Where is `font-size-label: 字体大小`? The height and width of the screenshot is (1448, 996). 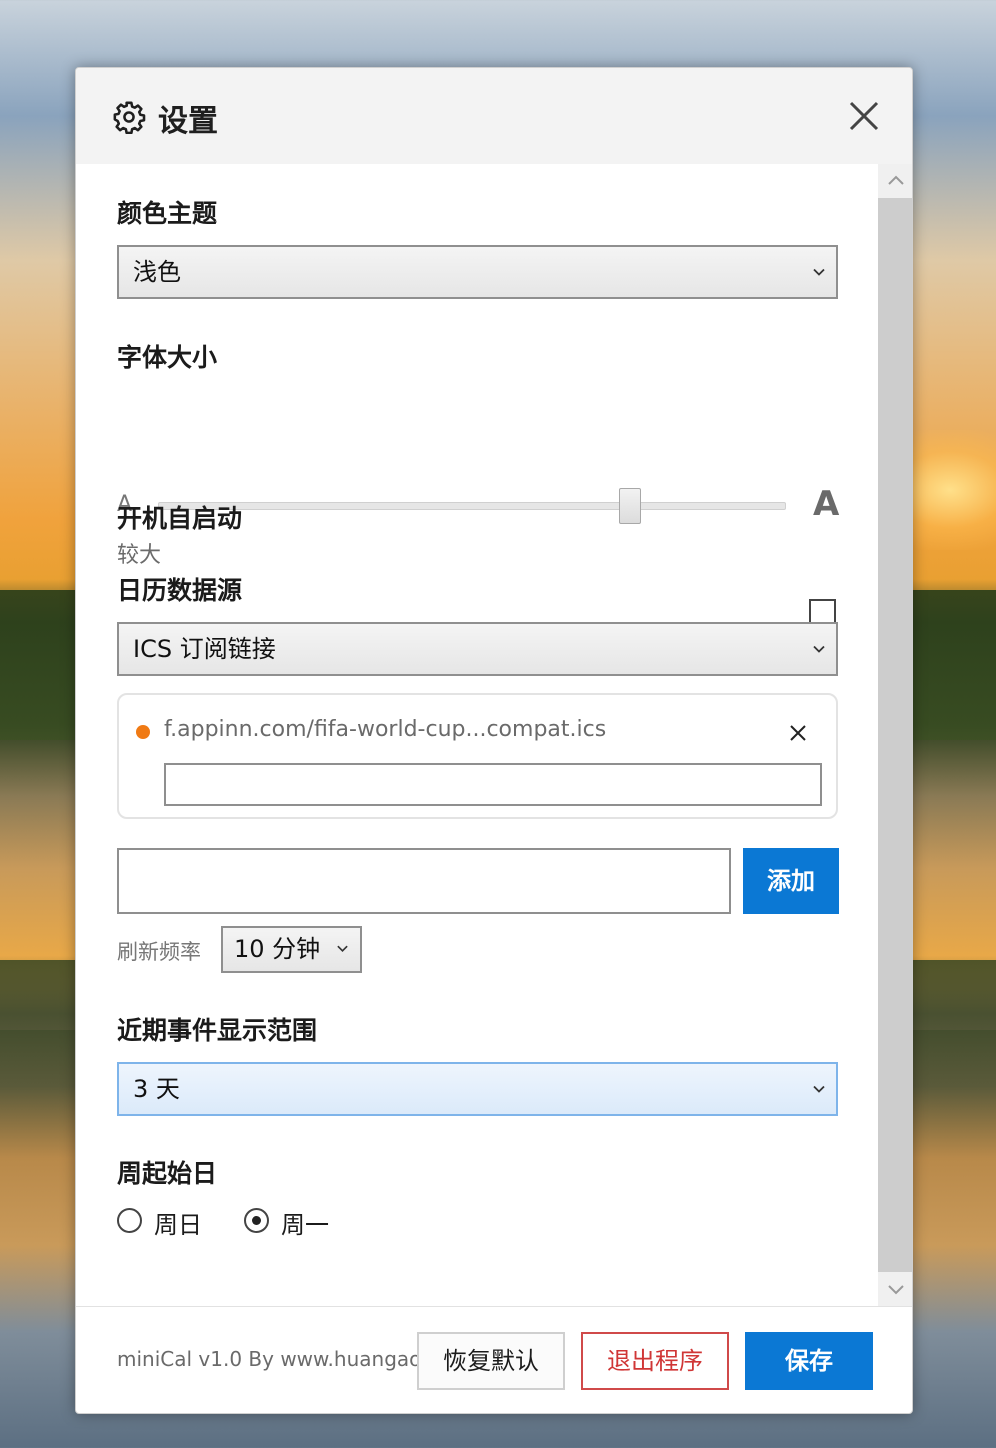 font-size-label: 字体大小 is located at coordinates (167, 357).